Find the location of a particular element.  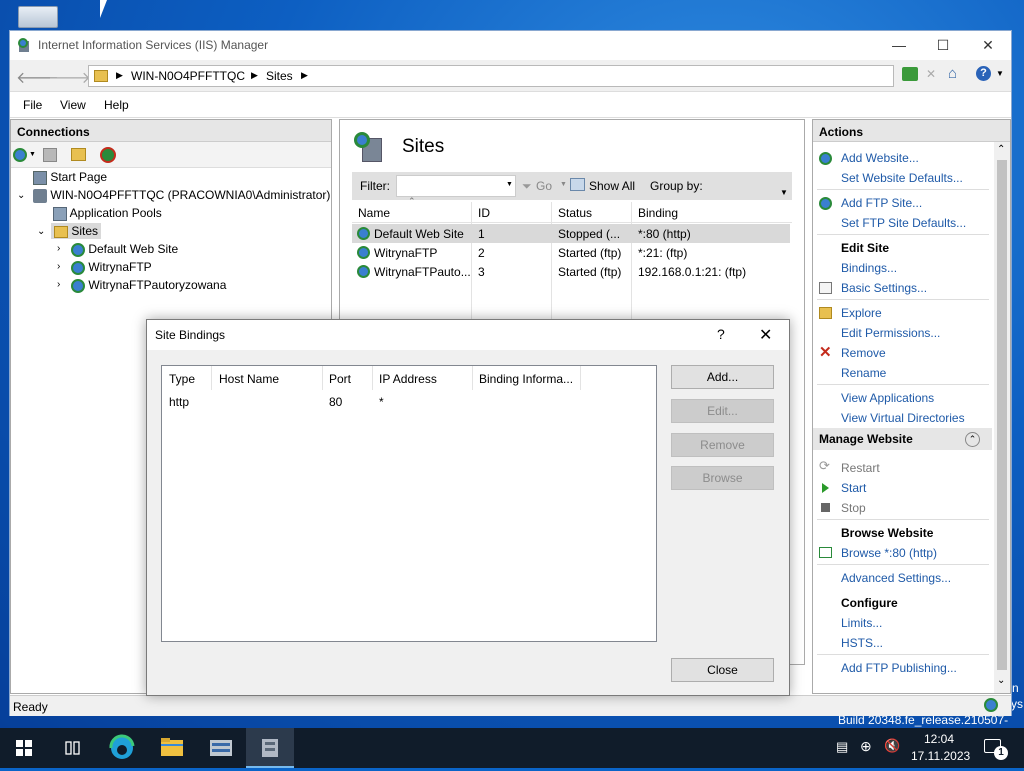

actions-scrollbar: ⌃ ⌄ is located at coordinates (1002, 417).